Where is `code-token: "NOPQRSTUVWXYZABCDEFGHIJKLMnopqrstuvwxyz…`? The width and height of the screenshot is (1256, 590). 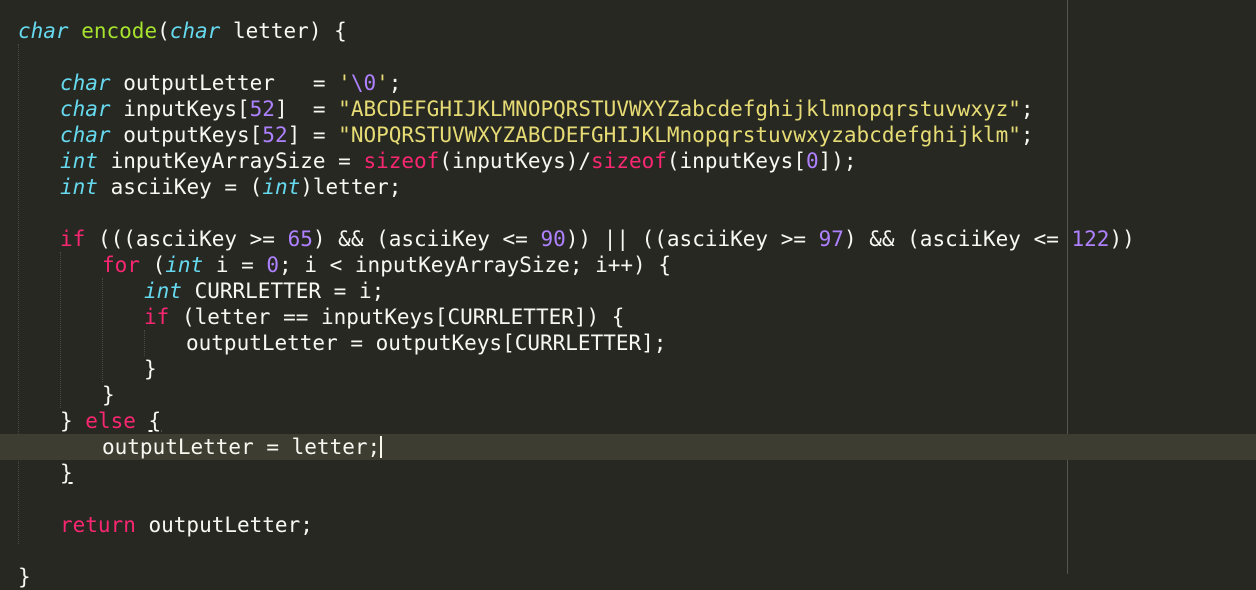
code-token: "NOPQRSTUVWXYZABCDEFGHIJKLMnopqrstuvwxyz… is located at coordinates (679, 135).